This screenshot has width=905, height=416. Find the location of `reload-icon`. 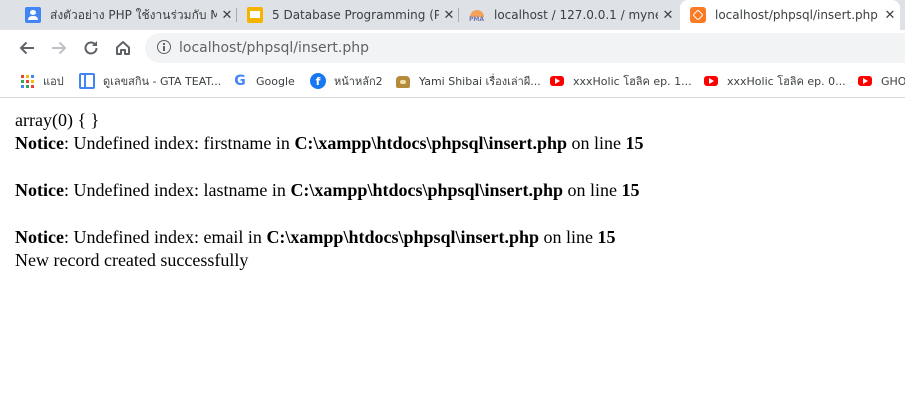

reload-icon is located at coordinates (91, 48).